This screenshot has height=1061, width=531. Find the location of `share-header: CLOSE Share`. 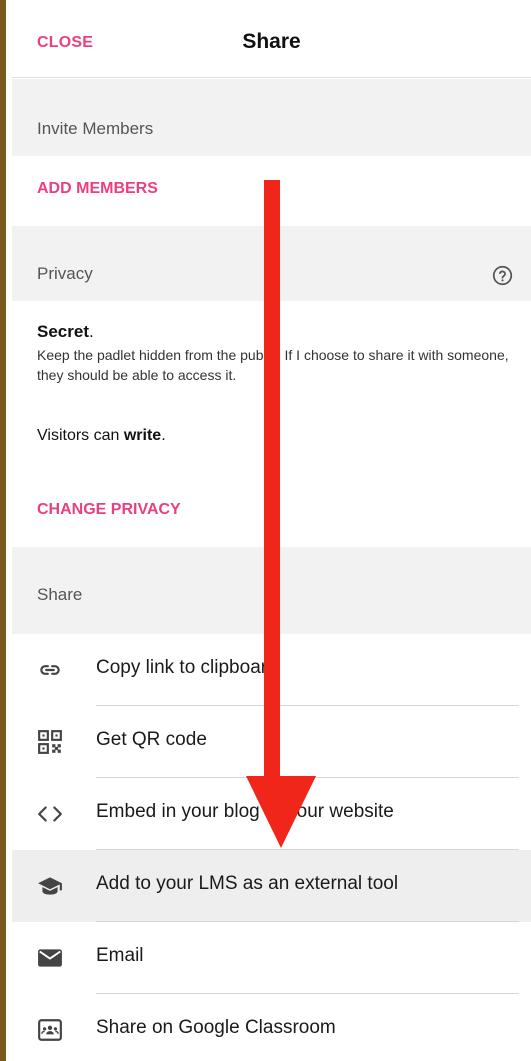

share-header: CLOSE Share is located at coordinates (271, 39).